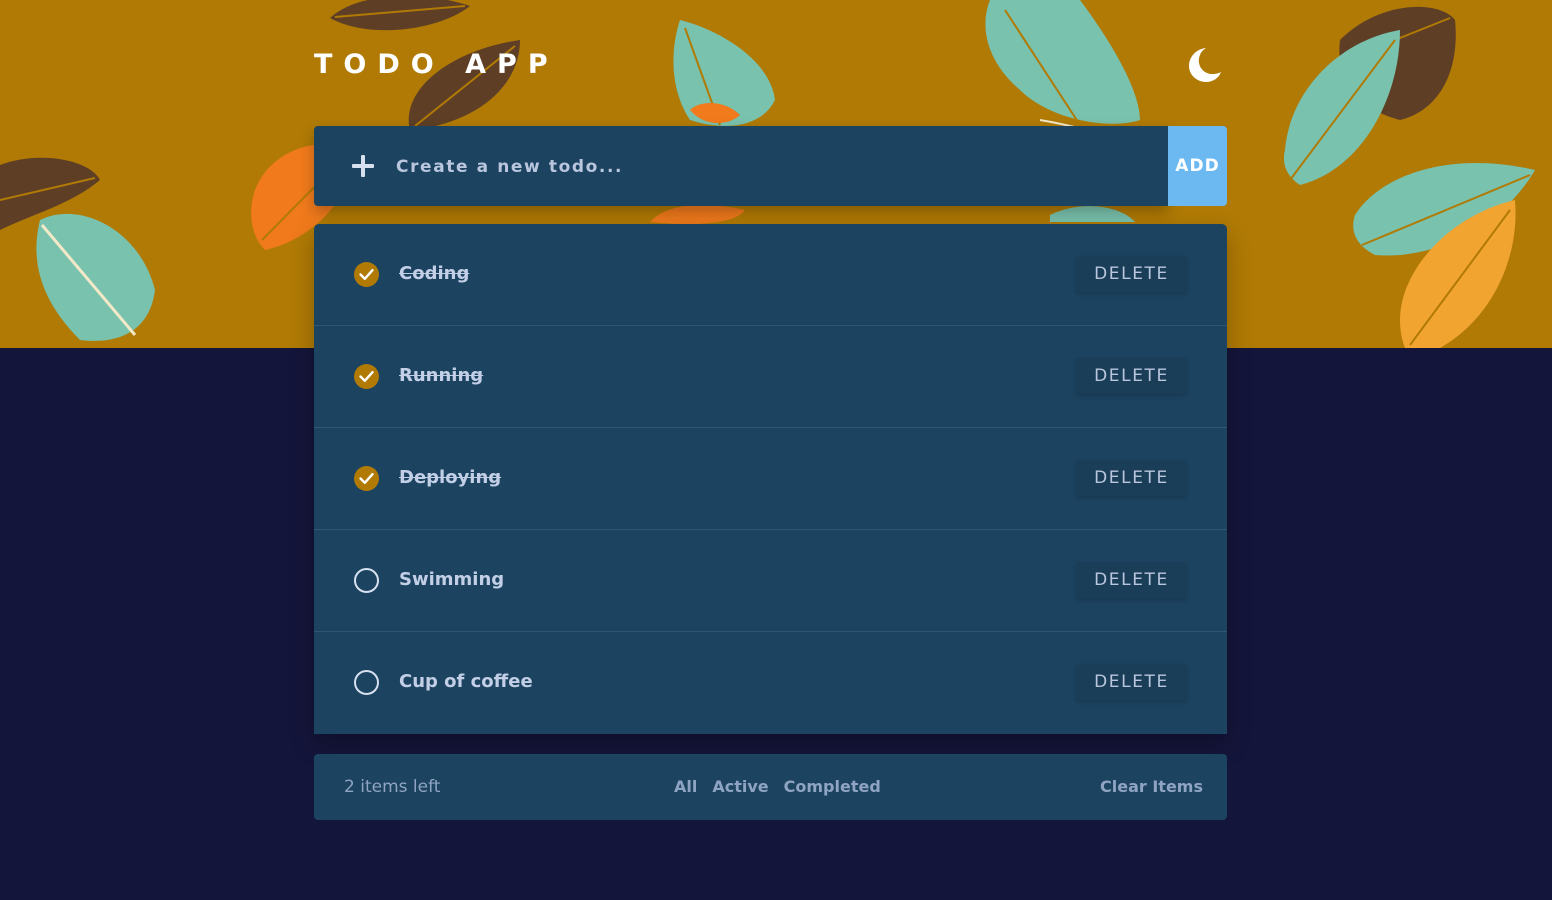 The height and width of the screenshot is (900, 1552). I want to click on todo-label: Swimming, so click(451, 580).